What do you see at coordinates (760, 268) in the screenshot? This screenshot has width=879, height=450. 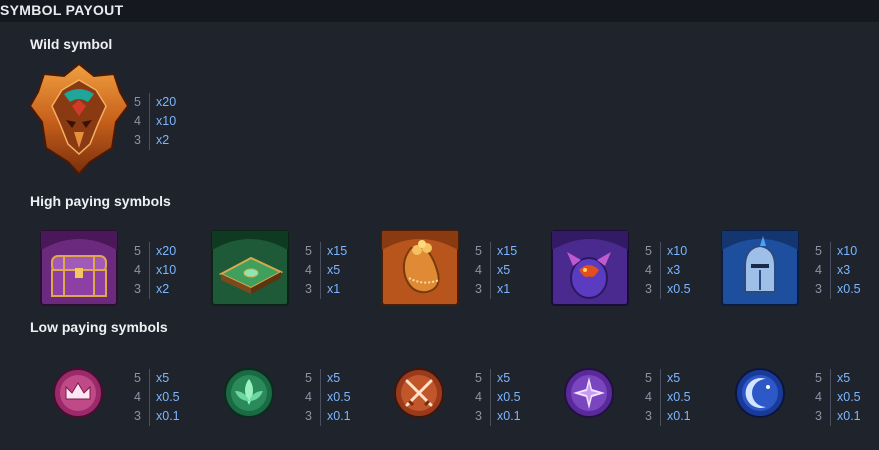 I see `knight-helmet-icon` at bounding box center [760, 268].